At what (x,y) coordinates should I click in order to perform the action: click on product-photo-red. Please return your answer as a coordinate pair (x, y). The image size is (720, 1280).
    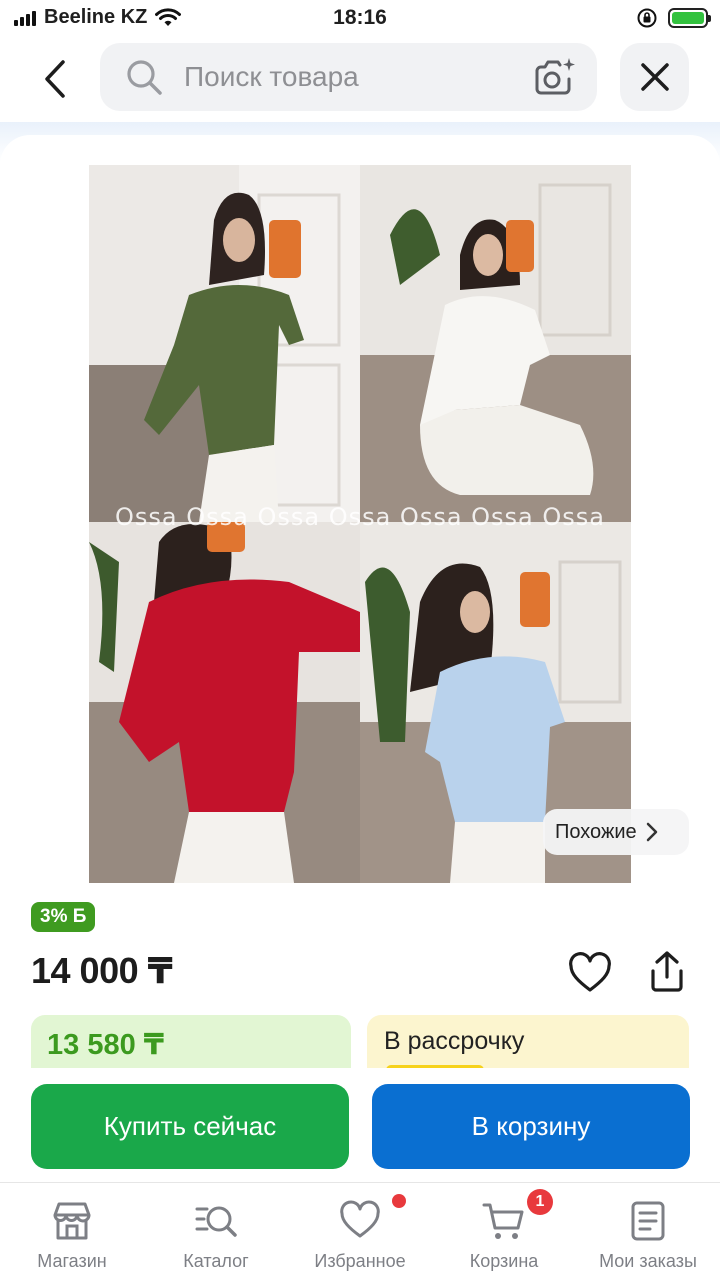
    Looking at the image, I should click on (224, 702).